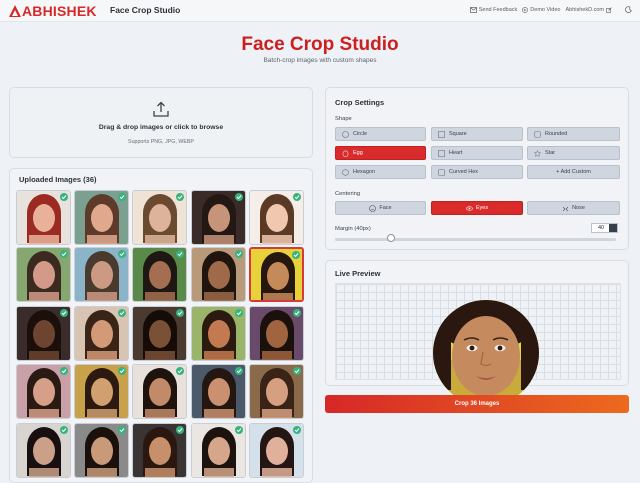 Image resolution: width=640 pixels, height=483 pixels. Describe the element at coordinates (477, 208) in the screenshot. I see `centering-eyes-button: Eyes` at that location.